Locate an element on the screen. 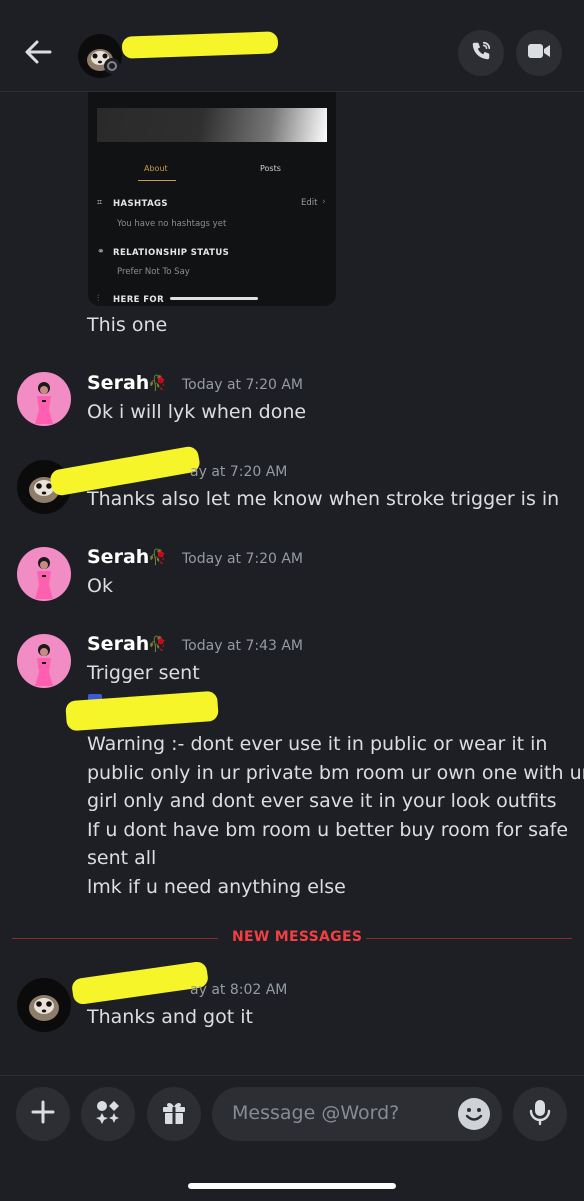 The width and height of the screenshot is (584, 1201). emoji-icon is located at coordinates (474, 1114).